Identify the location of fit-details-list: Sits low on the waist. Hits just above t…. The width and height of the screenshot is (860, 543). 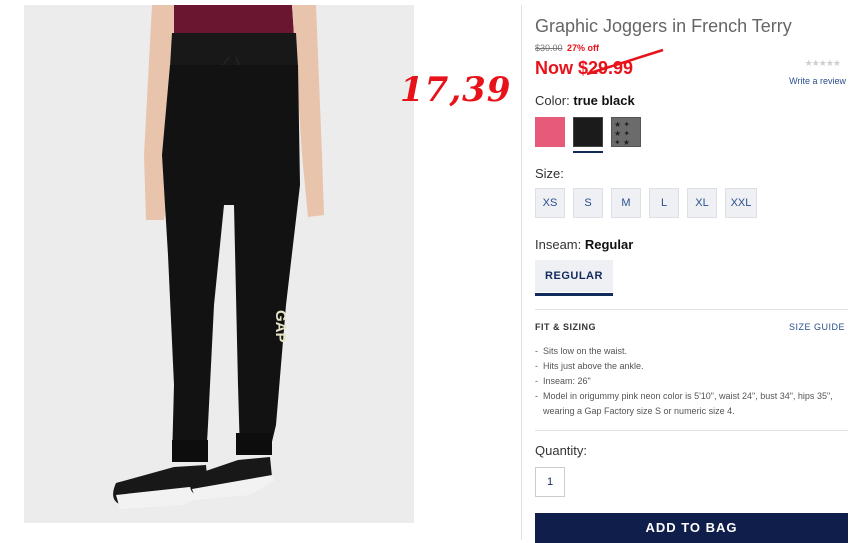
(690, 381).